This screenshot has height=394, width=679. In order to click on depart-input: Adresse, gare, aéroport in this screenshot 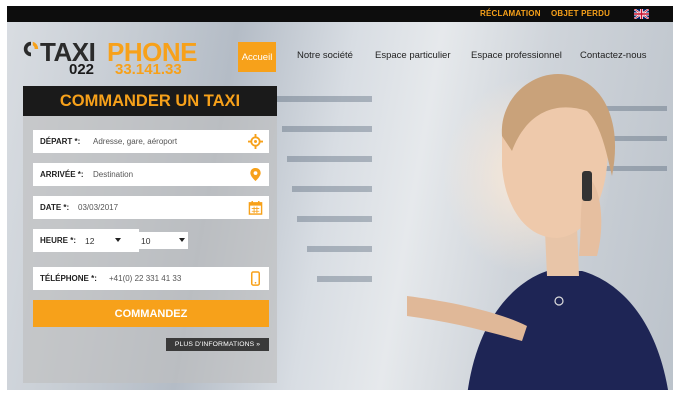, I will do `click(135, 141)`.